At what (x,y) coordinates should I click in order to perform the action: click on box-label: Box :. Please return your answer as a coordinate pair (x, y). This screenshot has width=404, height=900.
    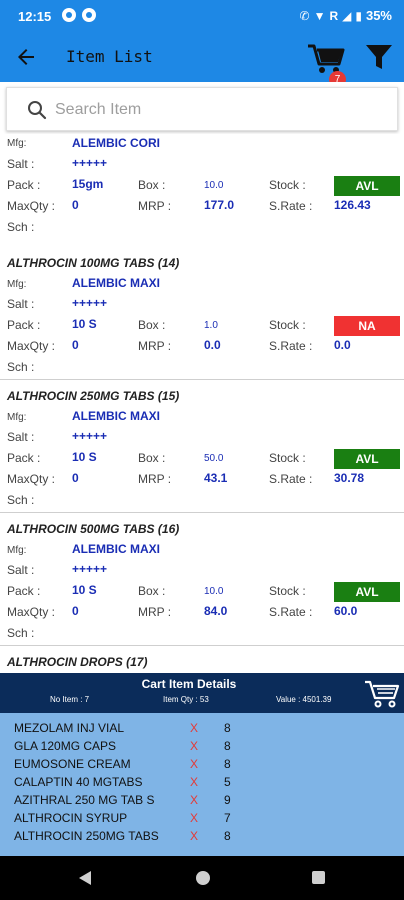
    Looking at the image, I should click on (152, 325).